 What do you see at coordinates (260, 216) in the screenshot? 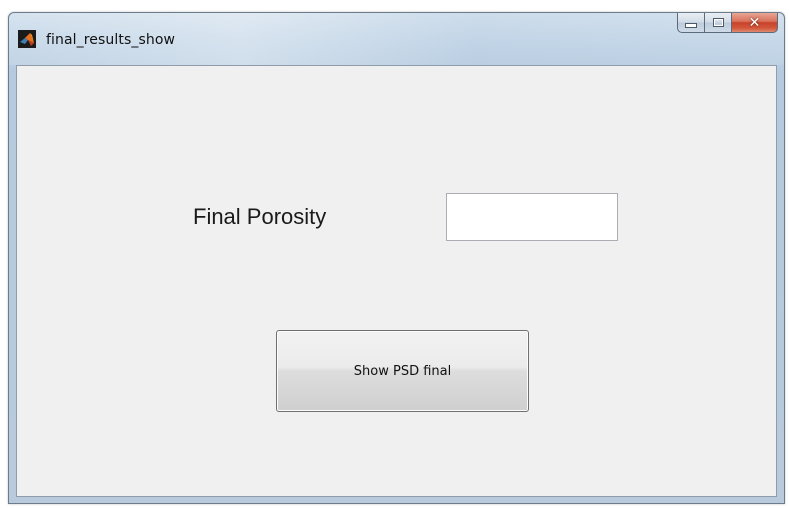
I see `final-porosity-label: Final Porosity` at bounding box center [260, 216].